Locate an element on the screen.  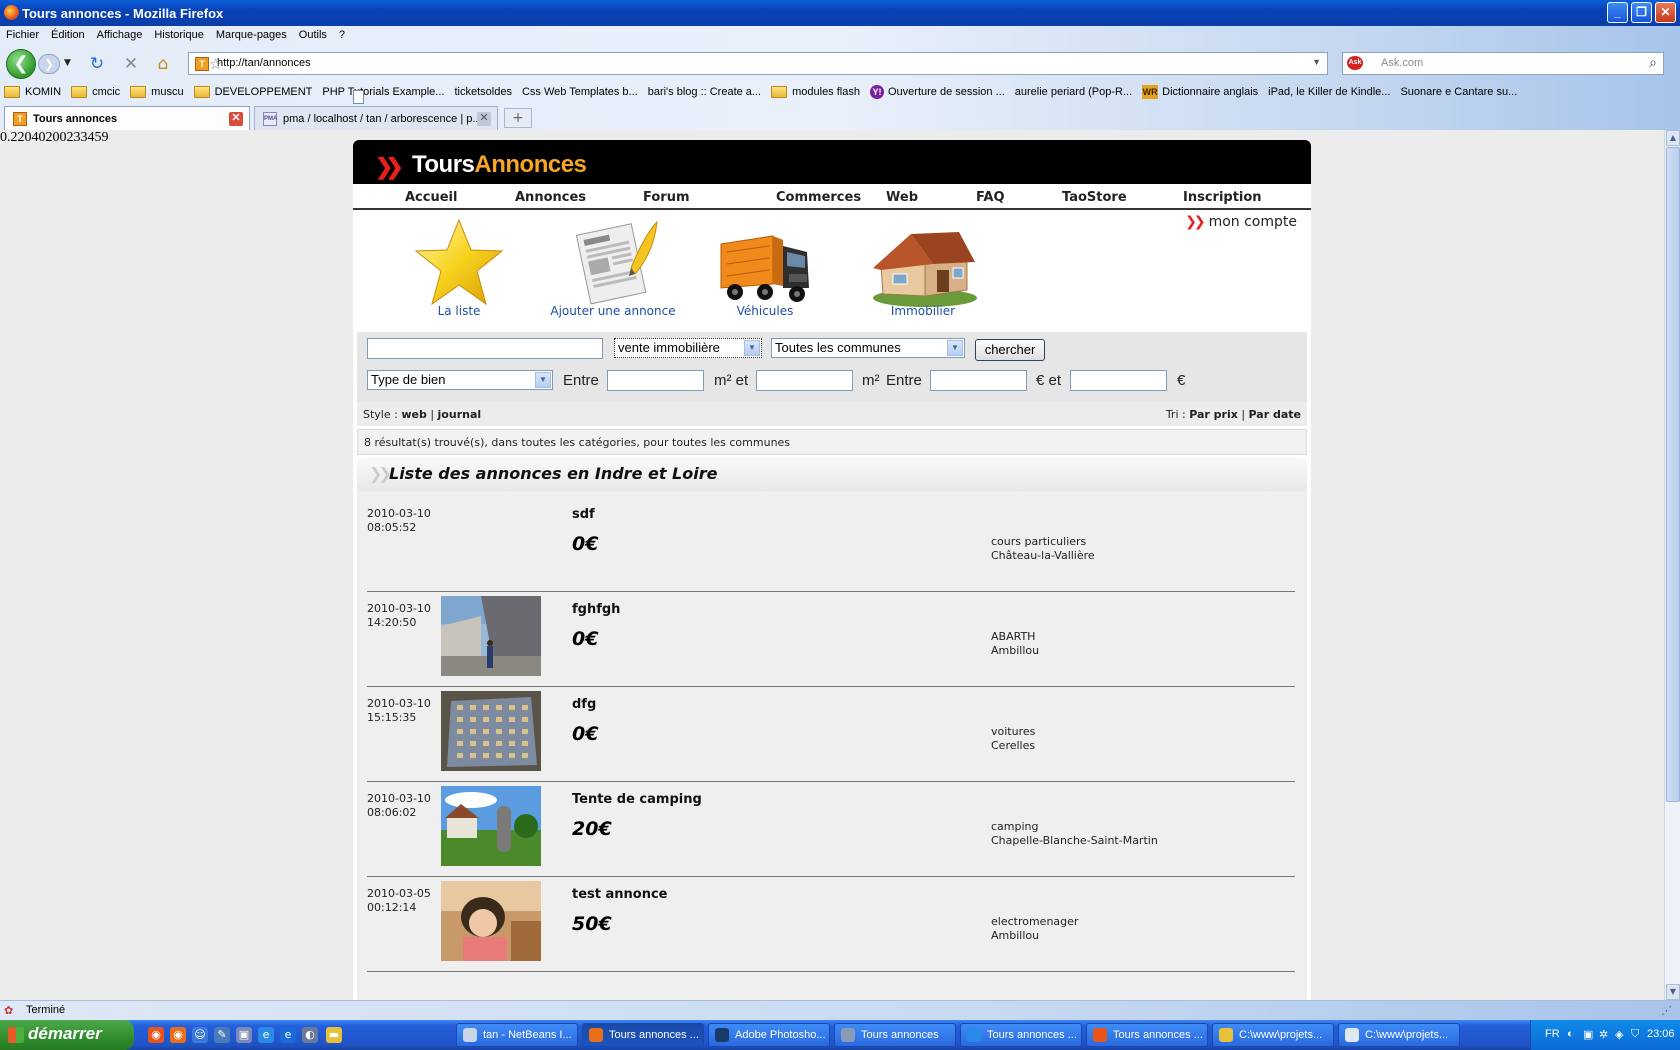
bookmark-item: ticketsoldes is located at coordinates (432, 95).